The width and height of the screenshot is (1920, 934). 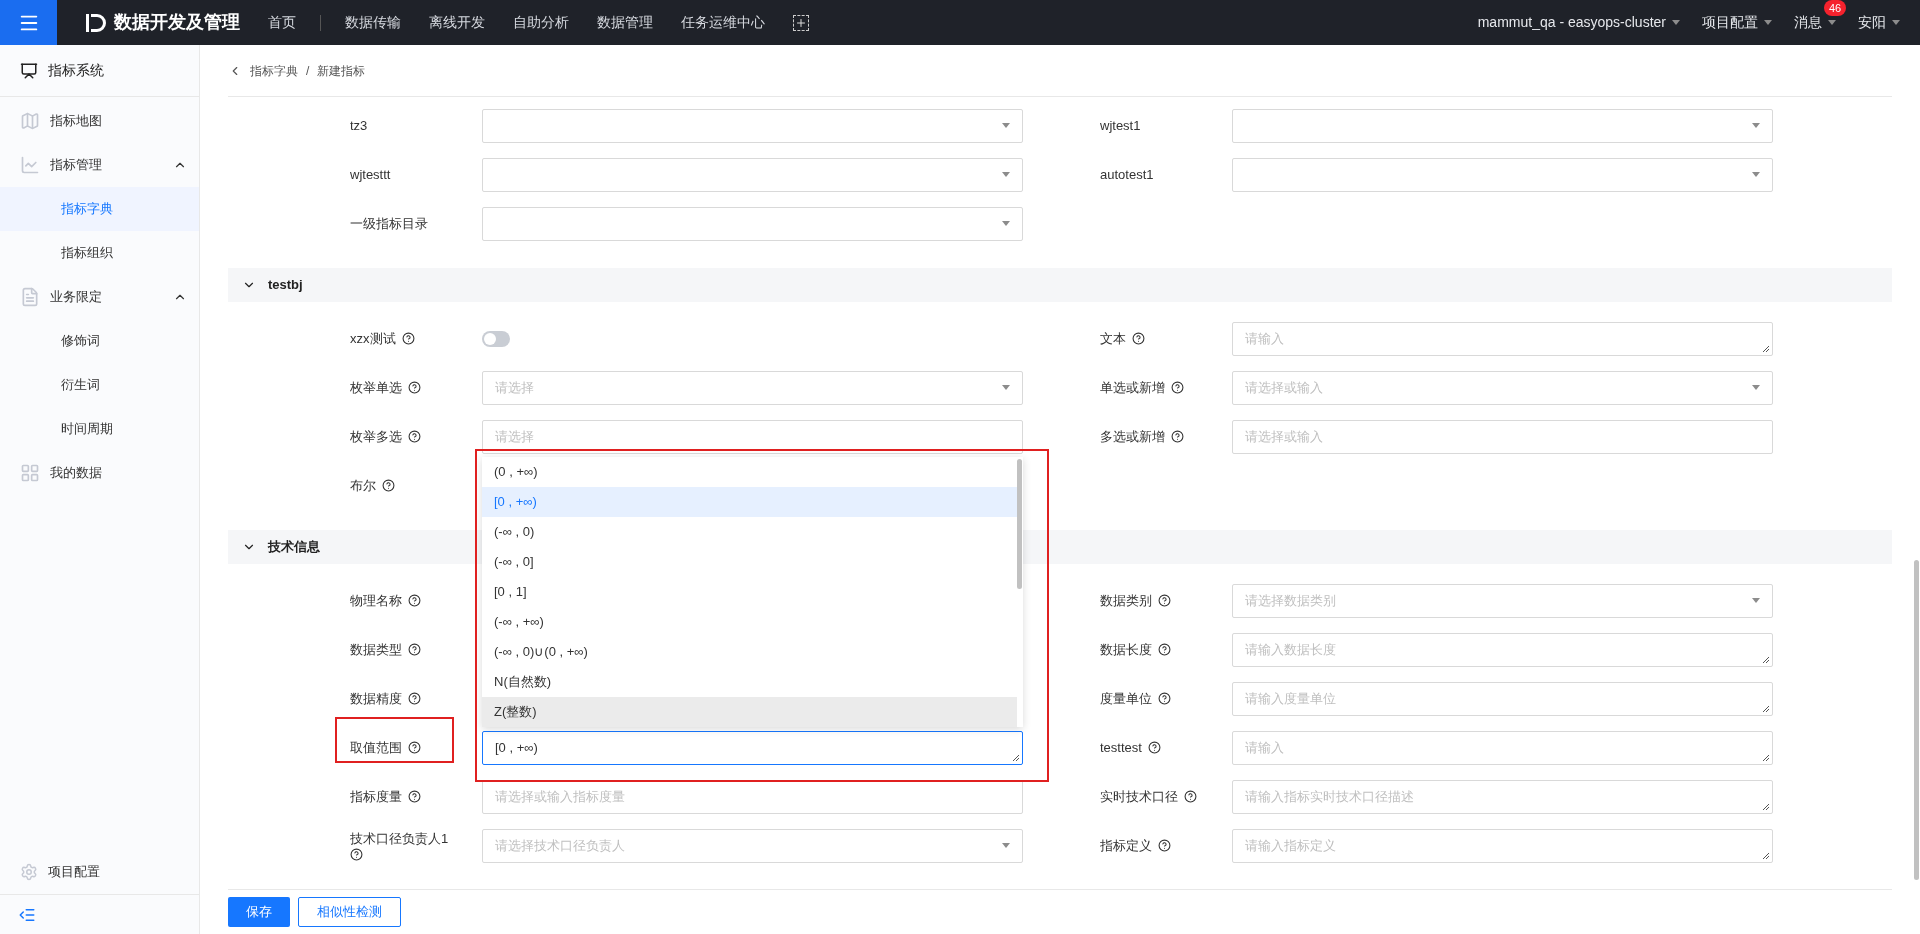 What do you see at coordinates (399, 839) in the screenshot?
I see `field-label: 技术口径负责人1` at bounding box center [399, 839].